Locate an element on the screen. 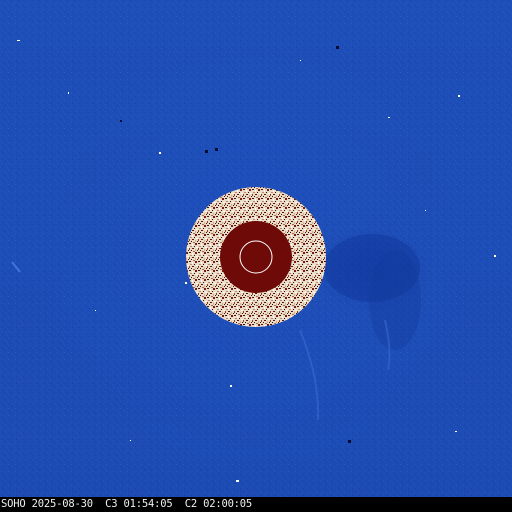 The width and height of the screenshot is (512, 512). date-label: 2025-08-30 is located at coordinates (62, 504).